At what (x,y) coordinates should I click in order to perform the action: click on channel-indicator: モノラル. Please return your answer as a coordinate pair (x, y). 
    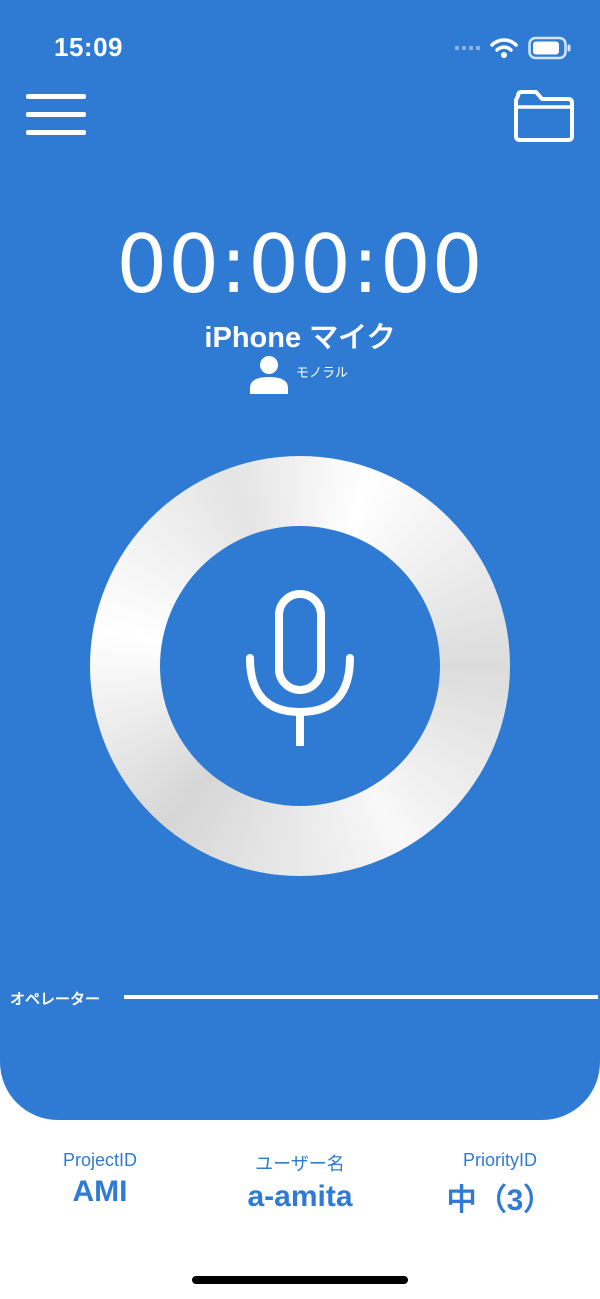
    Looking at the image, I should click on (298, 374).